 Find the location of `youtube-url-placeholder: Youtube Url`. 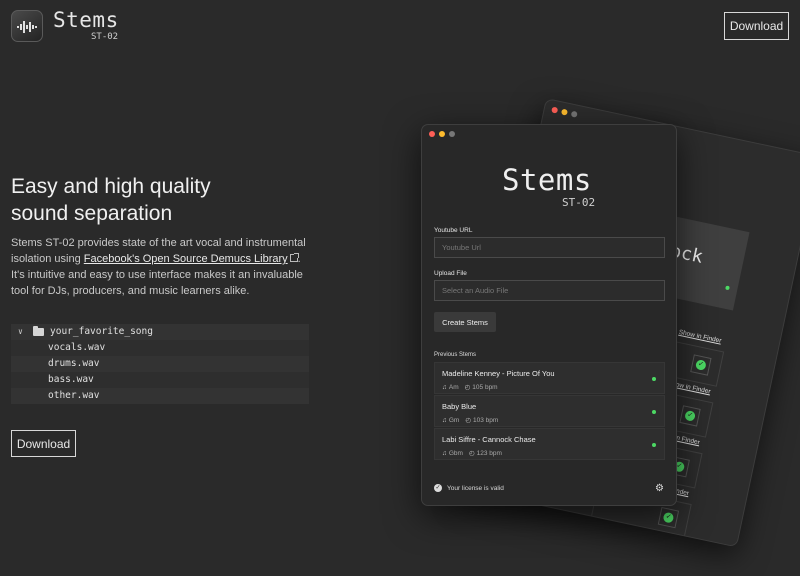

youtube-url-placeholder: Youtube Url is located at coordinates (461, 247).